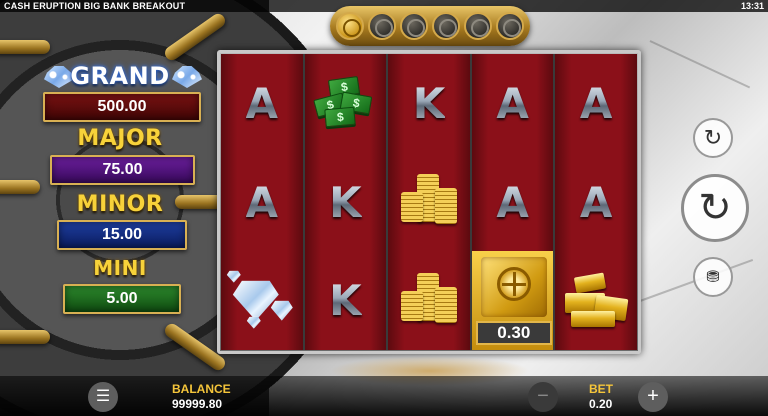 This screenshot has width=768, height=416. I want to click on bet-options-button: ⛃, so click(713, 277).